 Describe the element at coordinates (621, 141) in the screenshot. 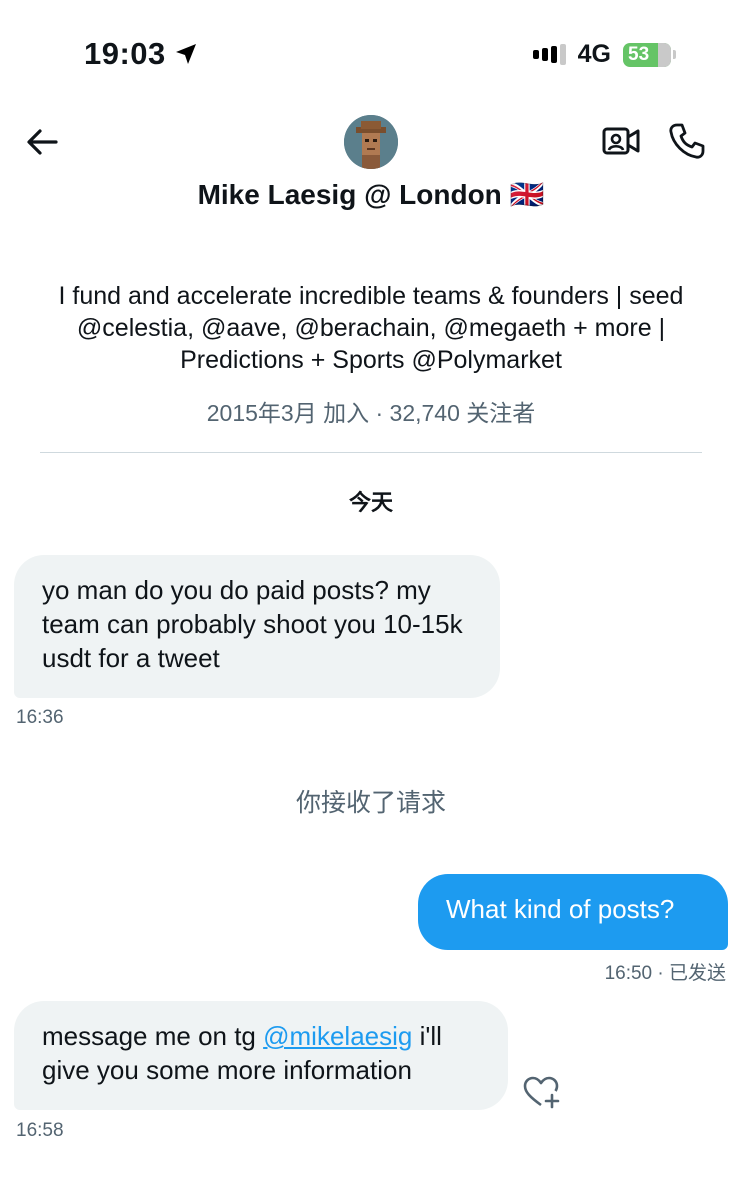

I see `video-call-icon` at that location.